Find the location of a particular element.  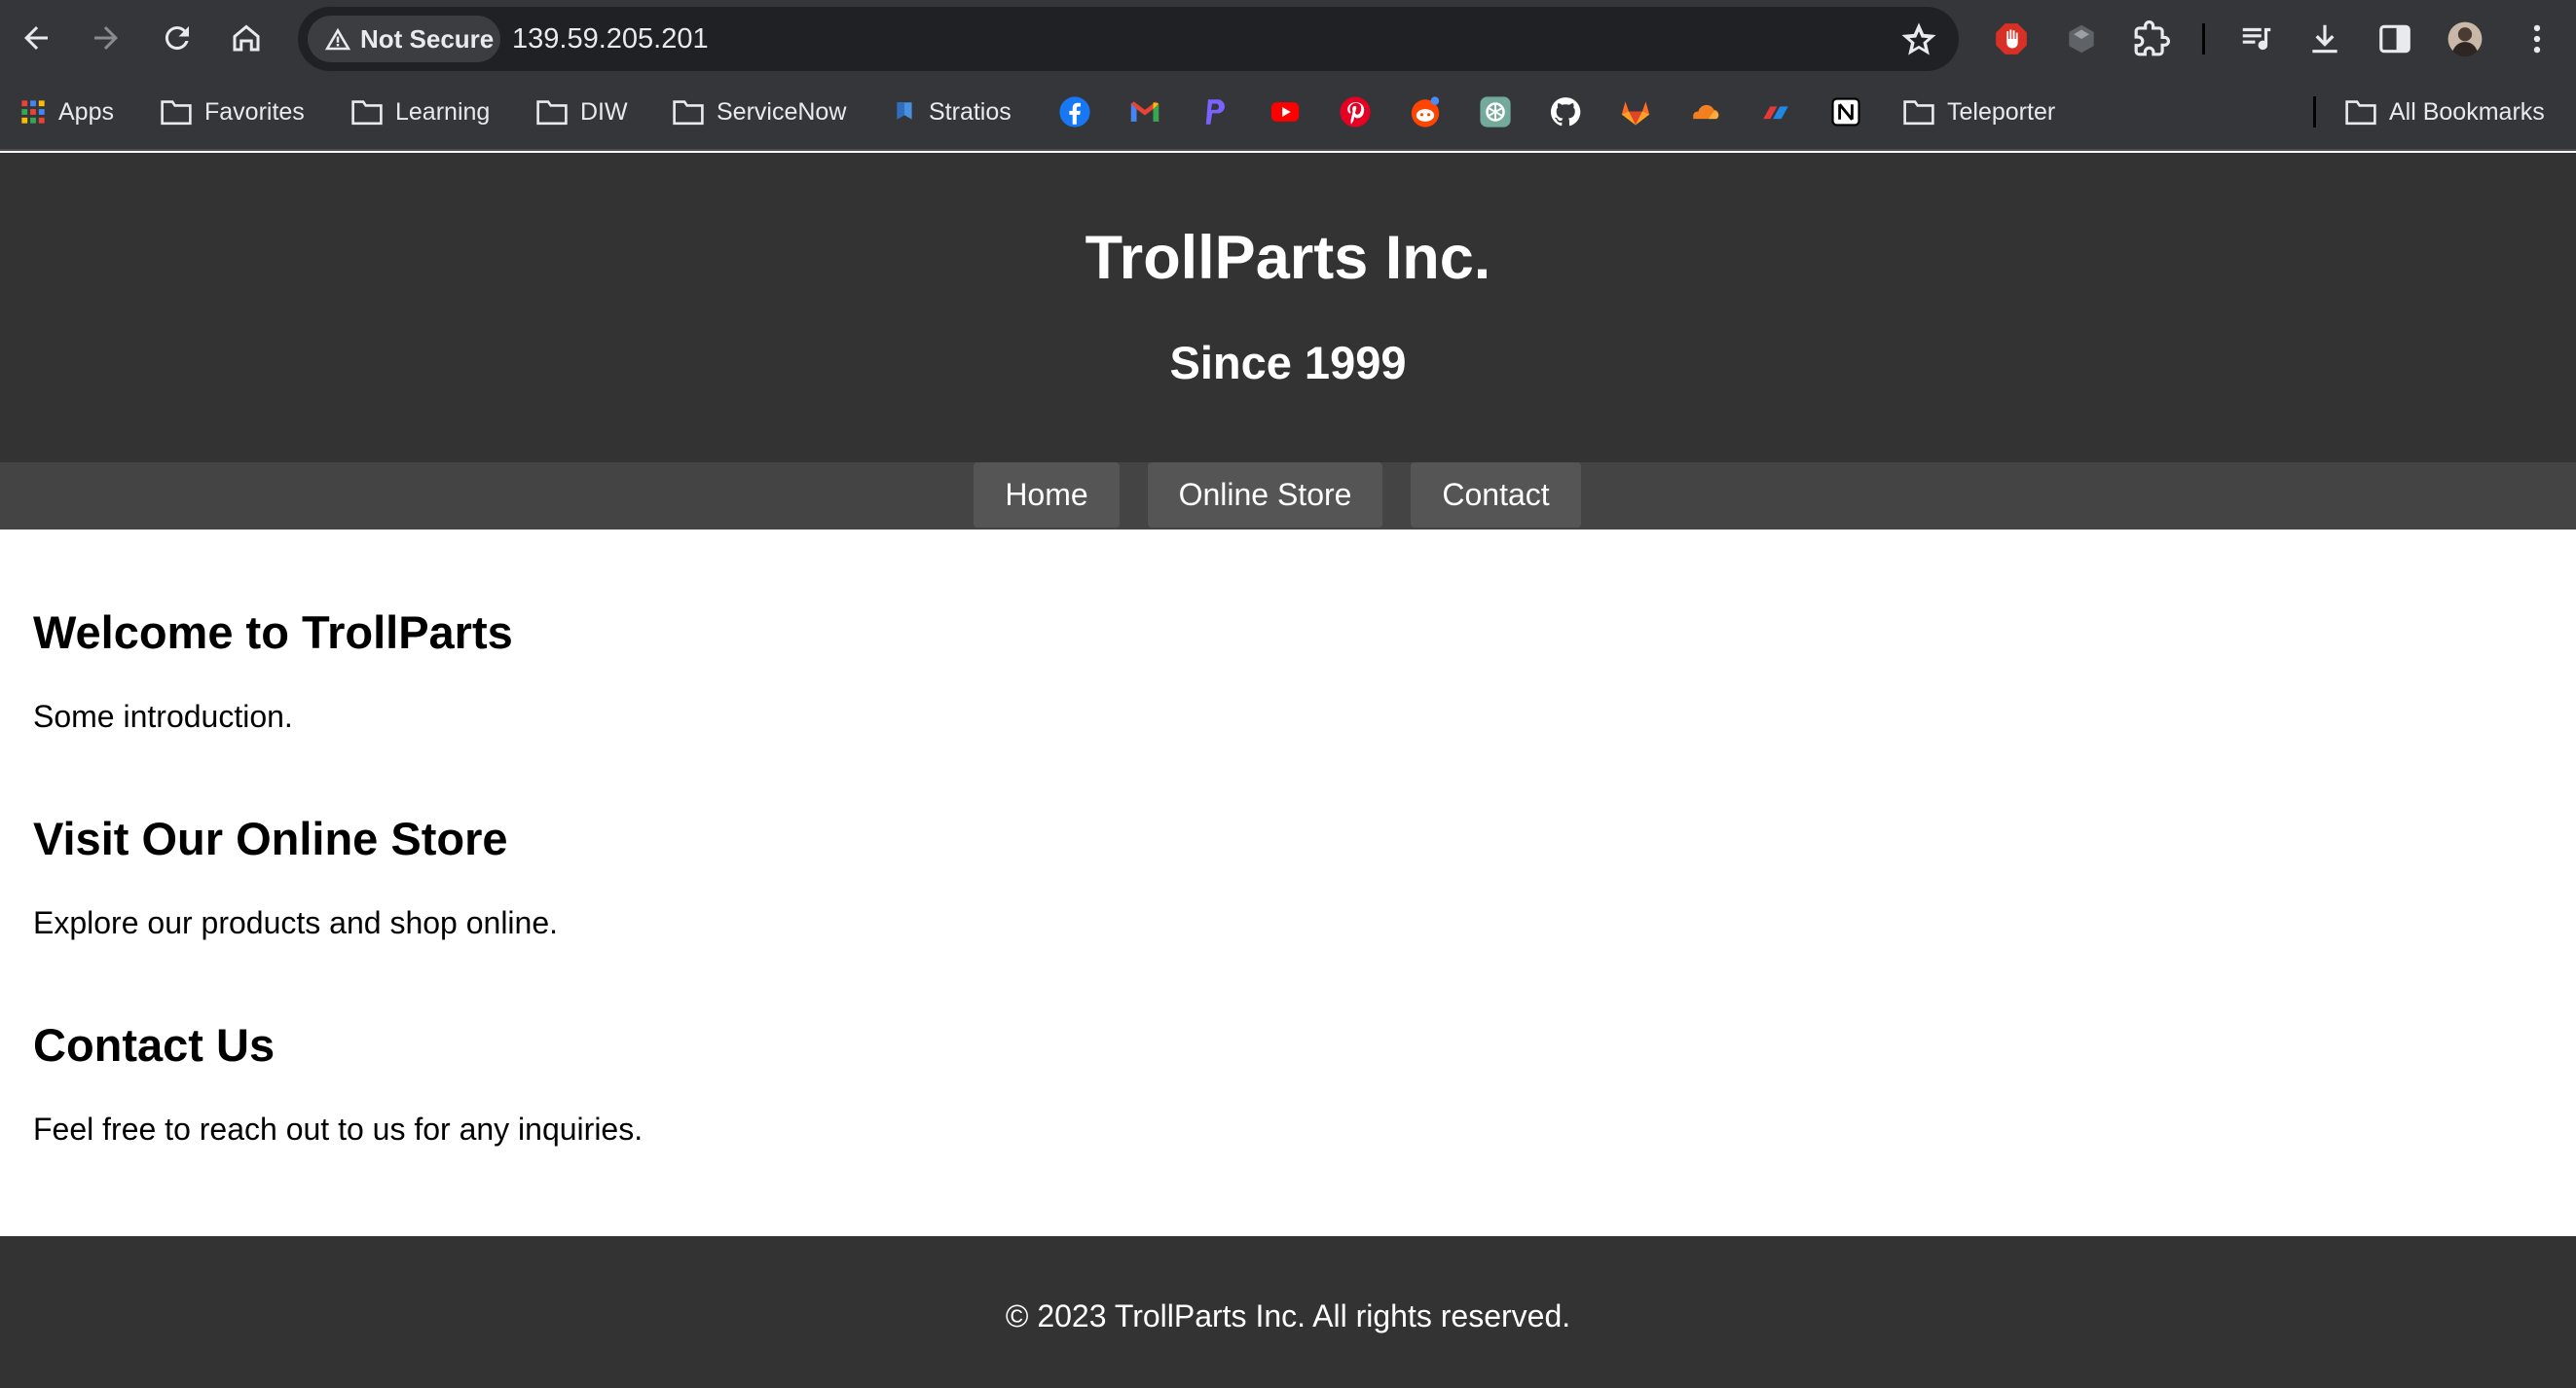

bookmark-folder-diw: DIW is located at coordinates (581, 111).